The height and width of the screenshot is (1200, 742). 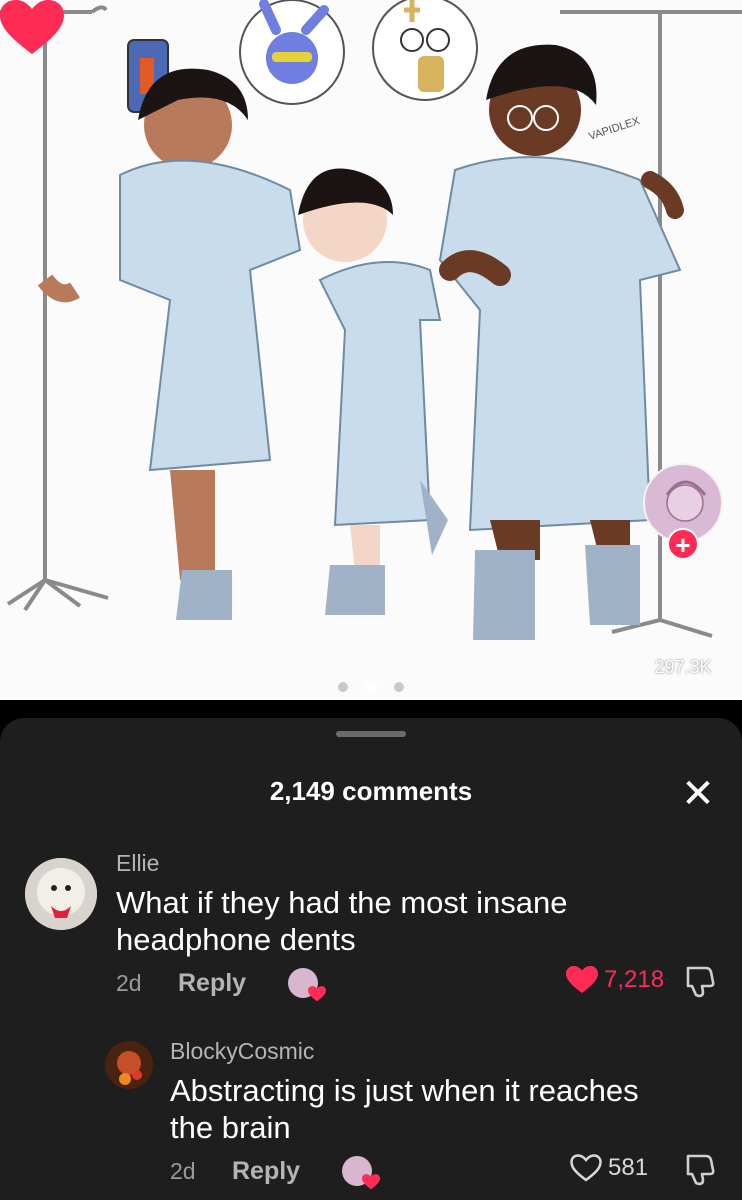 What do you see at coordinates (292, 52) in the screenshot?
I see `thought-bubble-left` at bounding box center [292, 52].